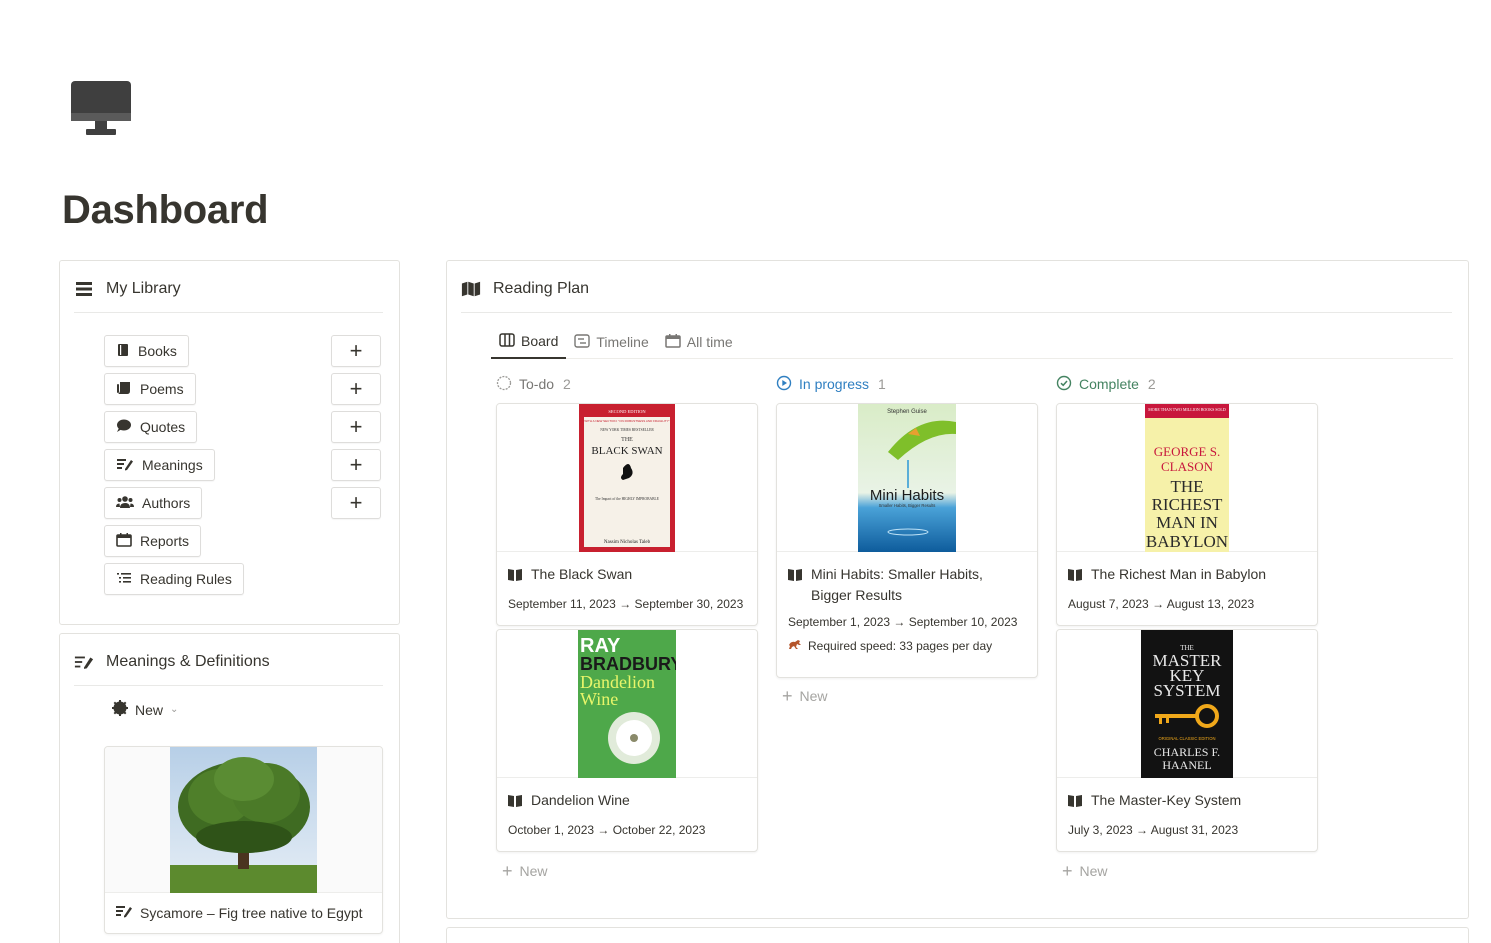  I want to click on svg-text: GEORGE S., so click(1187, 451).